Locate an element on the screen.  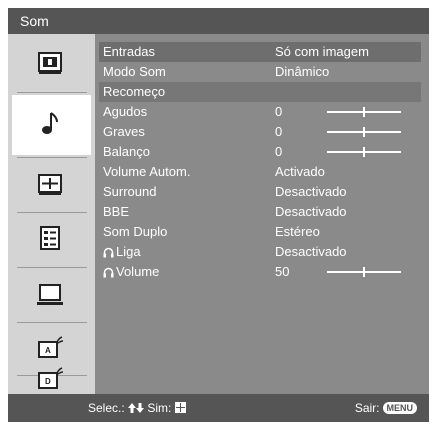
headphone-volume-slider is located at coordinates (364, 272).